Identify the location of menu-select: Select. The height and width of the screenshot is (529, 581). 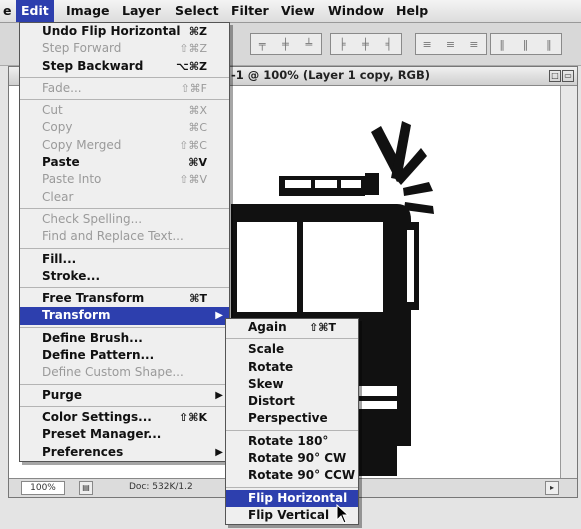
(197, 11).